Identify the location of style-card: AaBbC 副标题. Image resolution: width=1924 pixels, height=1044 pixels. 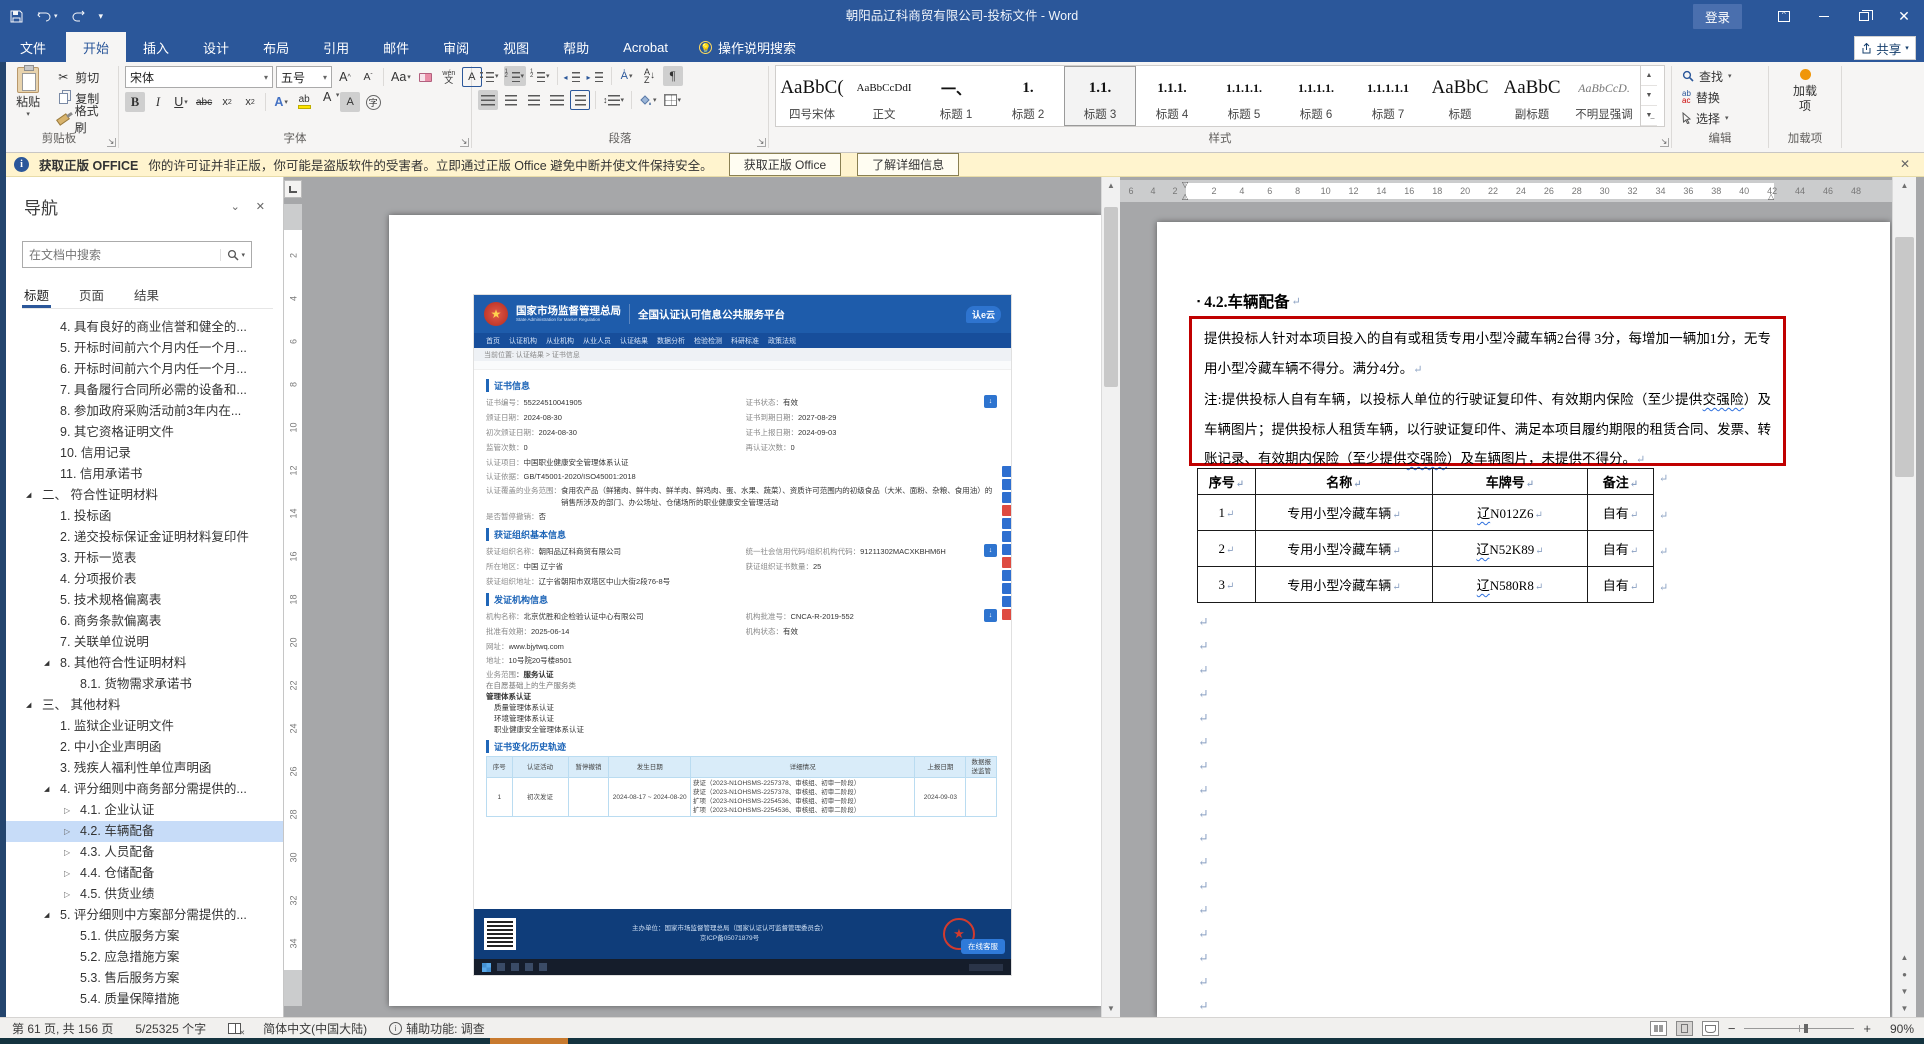
(1532, 96).